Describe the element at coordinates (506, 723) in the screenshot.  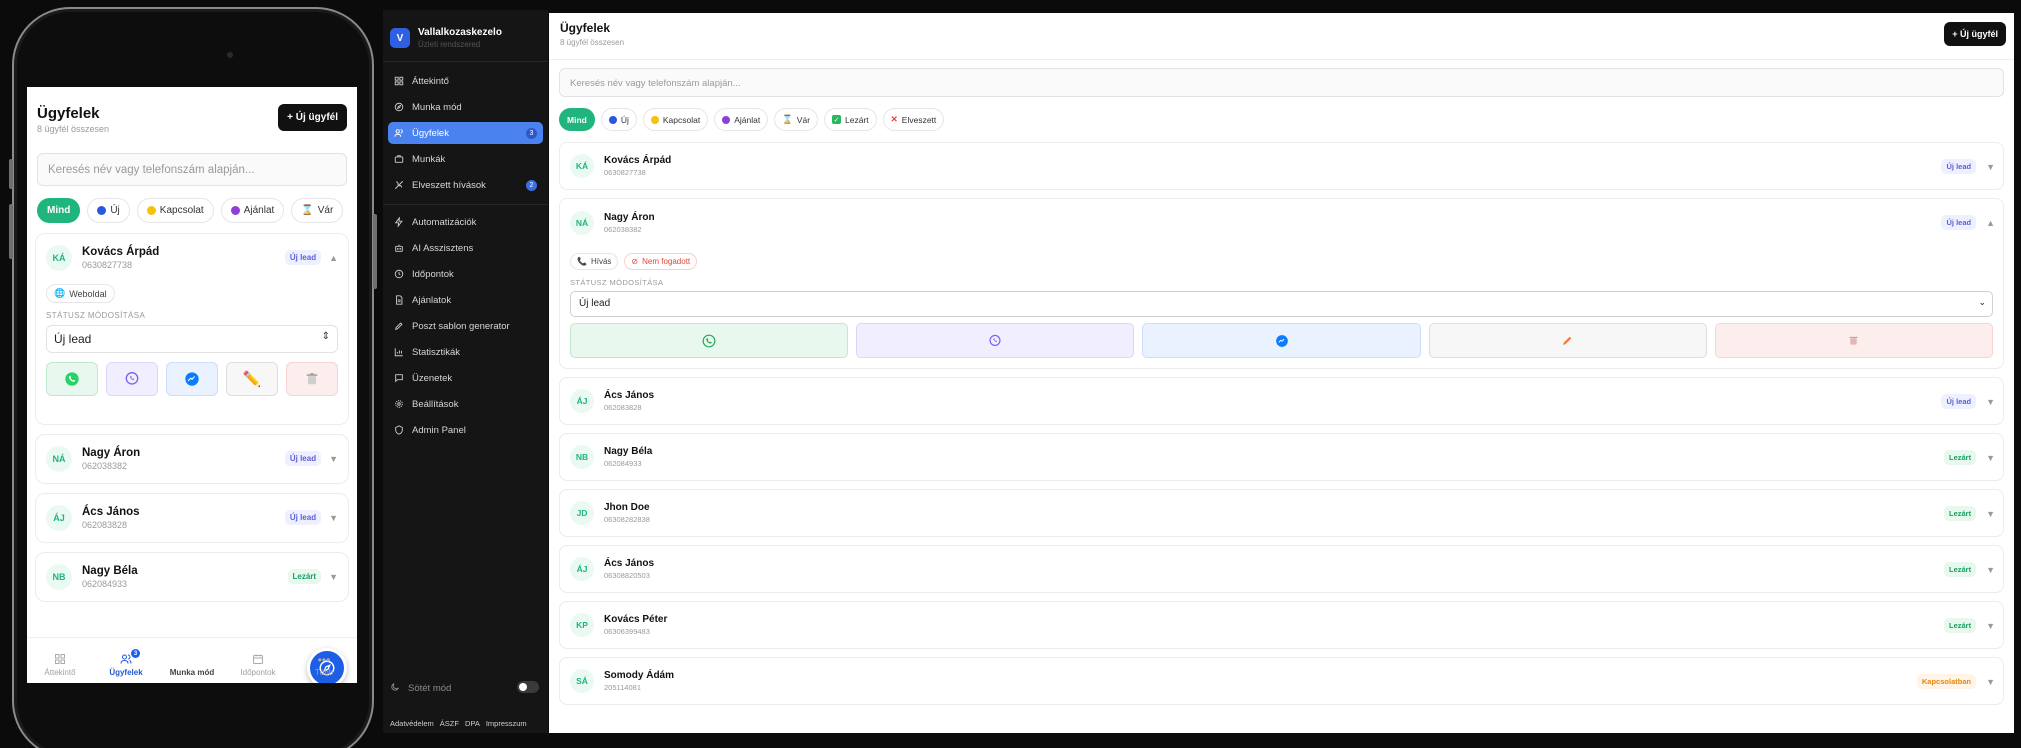
I see `footer-link-imprint: Impresszum` at that location.